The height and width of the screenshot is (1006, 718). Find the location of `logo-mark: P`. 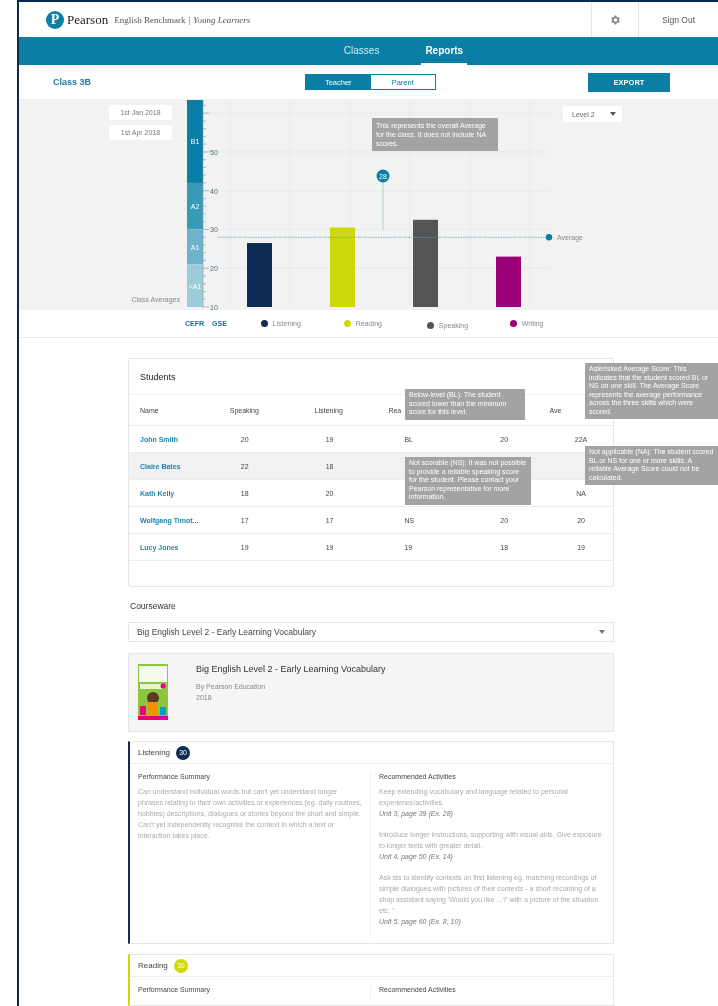

logo-mark: P is located at coordinates (55, 19).